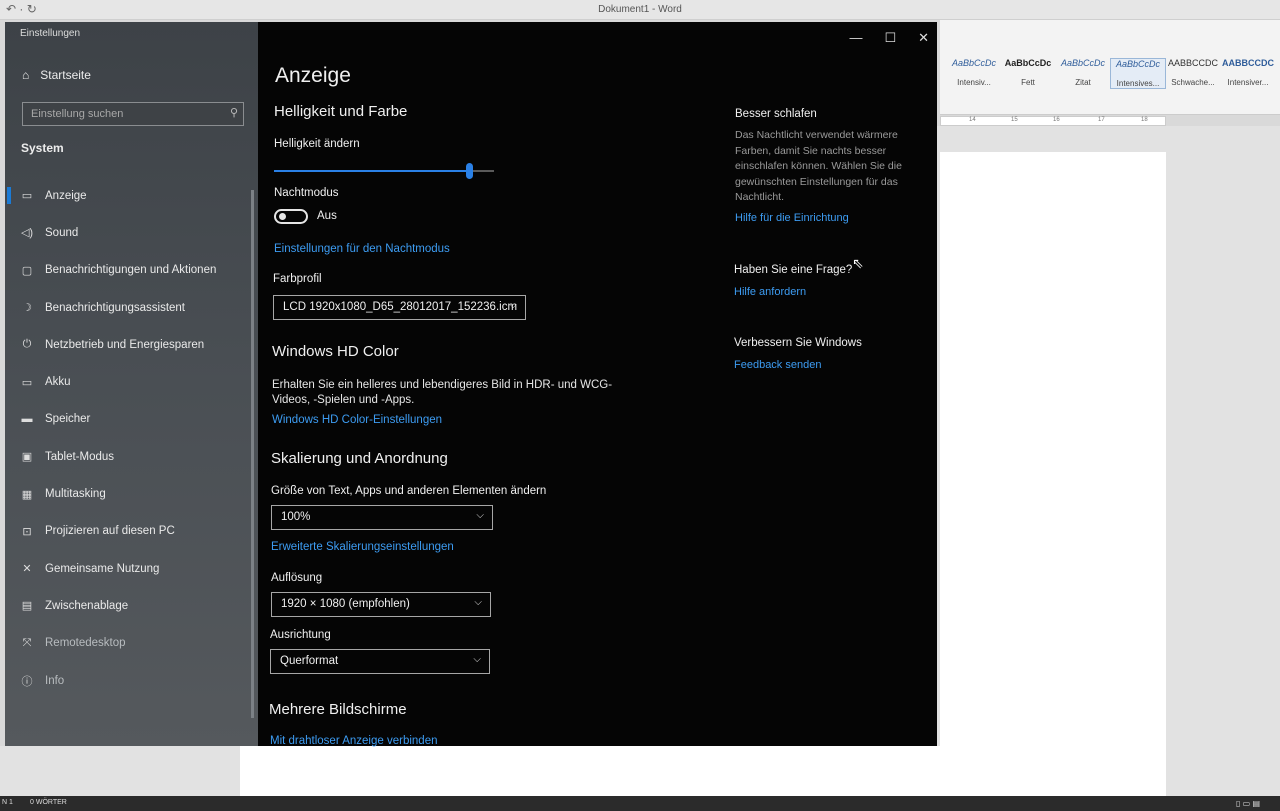  Describe the element at coordinates (127, 307) in the screenshot. I see `nav-item-benachrichtigungsassistent: ☽ Benachrichtigungsassistent` at that location.